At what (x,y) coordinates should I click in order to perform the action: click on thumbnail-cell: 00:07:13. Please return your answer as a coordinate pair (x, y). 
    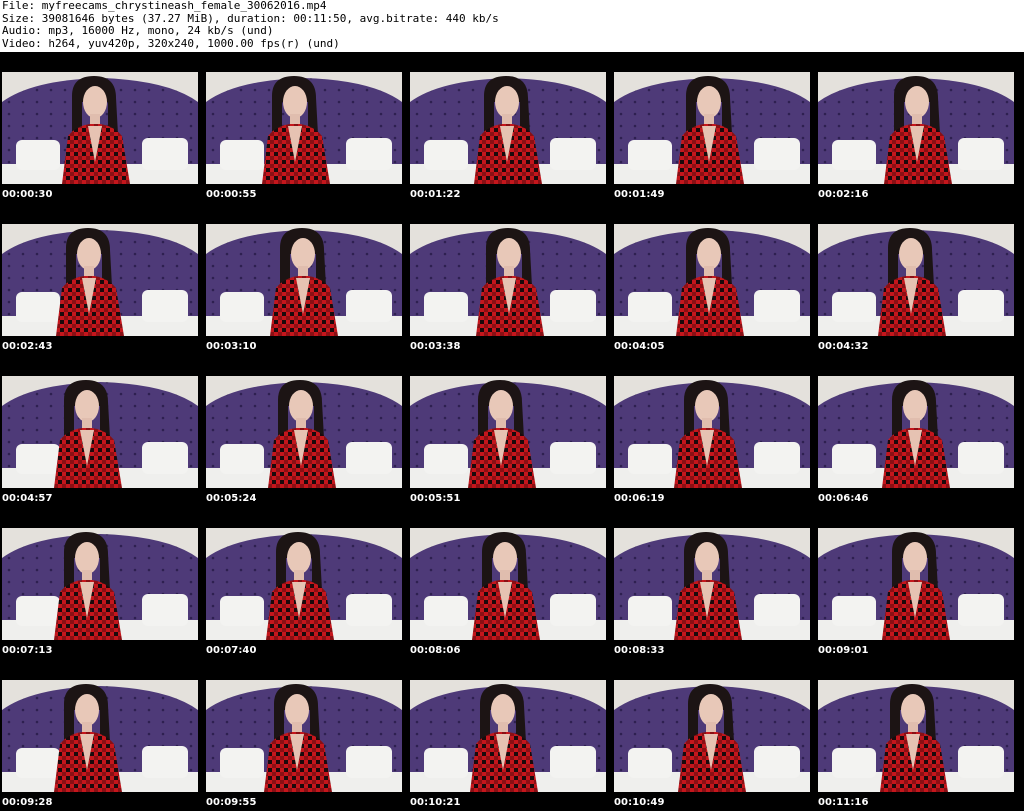
    Looking at the image, I should click on (102, 584).